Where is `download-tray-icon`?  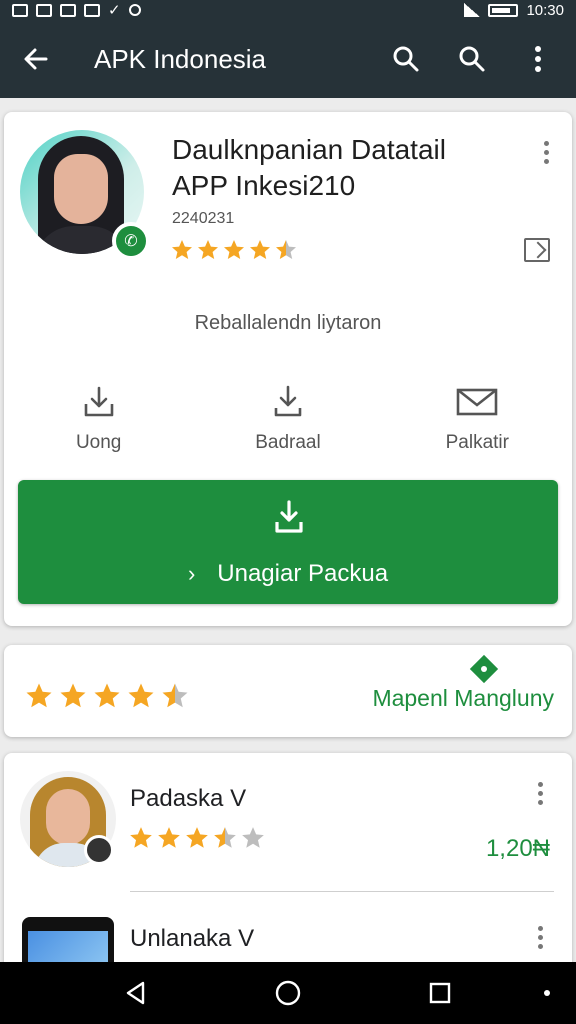
download-tray-icon is located at coordinates (98, 401).